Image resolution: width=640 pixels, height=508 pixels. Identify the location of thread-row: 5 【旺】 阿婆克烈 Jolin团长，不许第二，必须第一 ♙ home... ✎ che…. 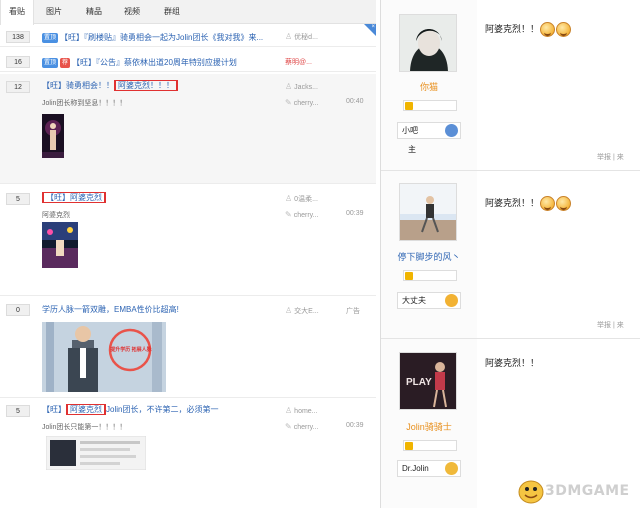
(188, 452).